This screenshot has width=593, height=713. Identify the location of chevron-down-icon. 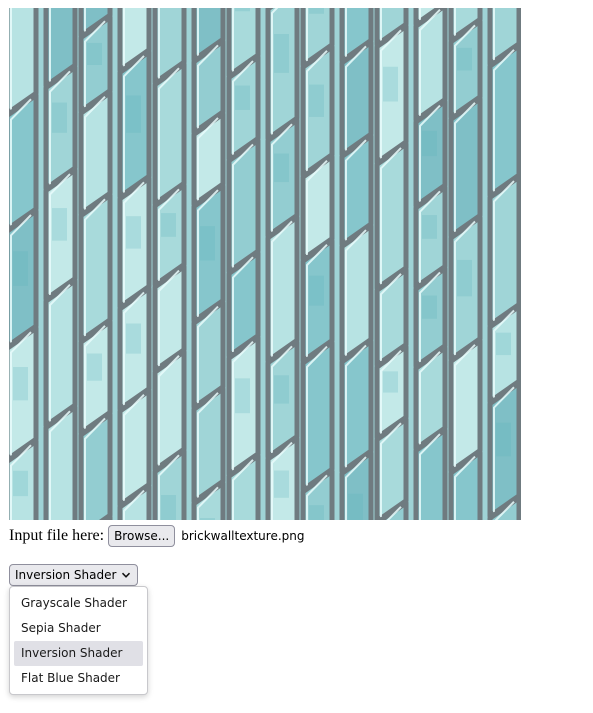
(126, 575).